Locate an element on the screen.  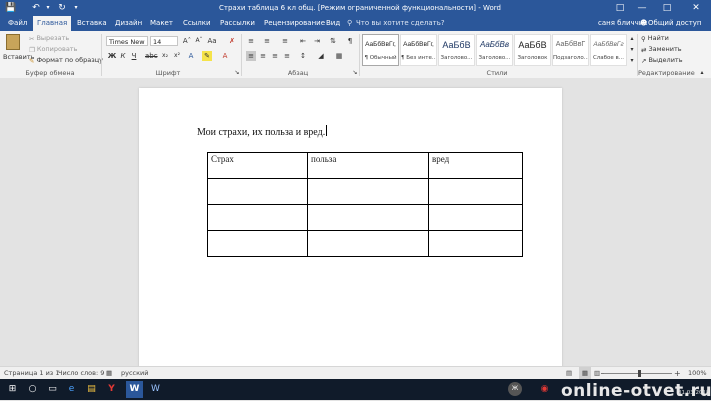
align-right-icon: ≡ is located at coordinates (275, 56).